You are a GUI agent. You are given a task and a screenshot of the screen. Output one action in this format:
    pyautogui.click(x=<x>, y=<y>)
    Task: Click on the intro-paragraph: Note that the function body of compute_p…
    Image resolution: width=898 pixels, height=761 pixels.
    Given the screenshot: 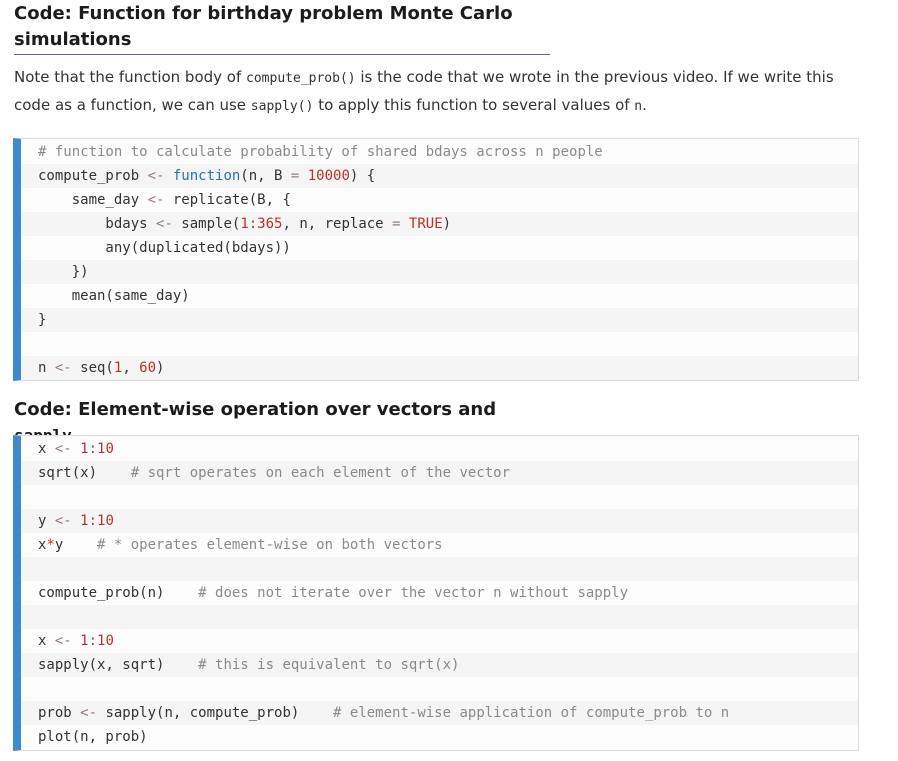 What is the action you would take?
    pyautogui.click(x=434, y=92)
    